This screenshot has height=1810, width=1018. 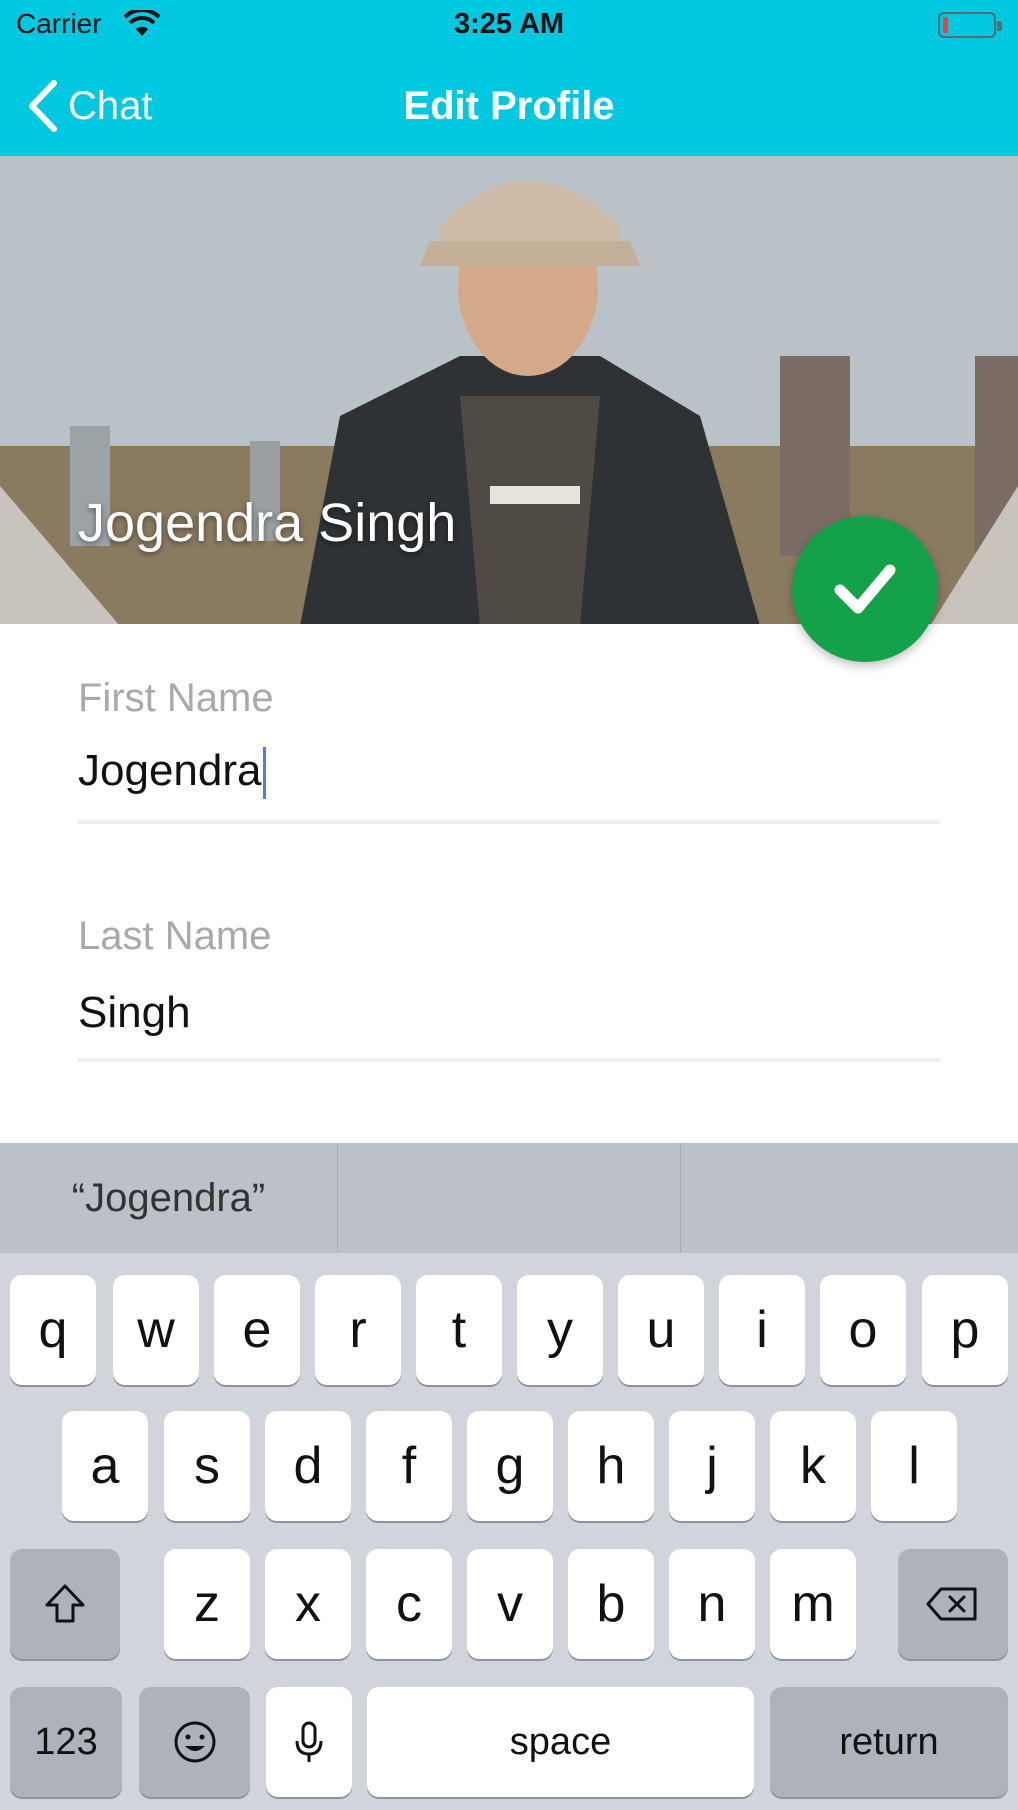 I want to click on battery-icon, so click(x=970, y=25).